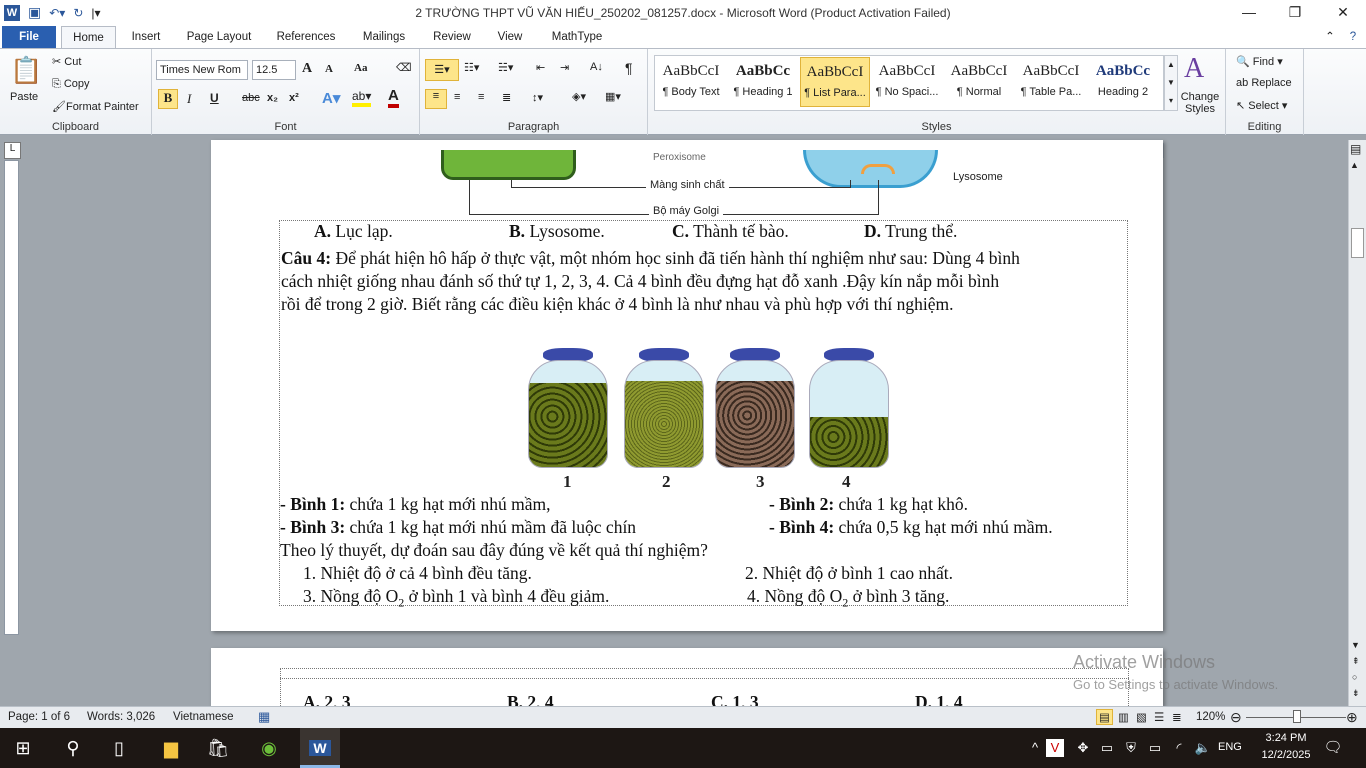  I want to click on scroll-up-icon: ▲, so click(1354, 165).